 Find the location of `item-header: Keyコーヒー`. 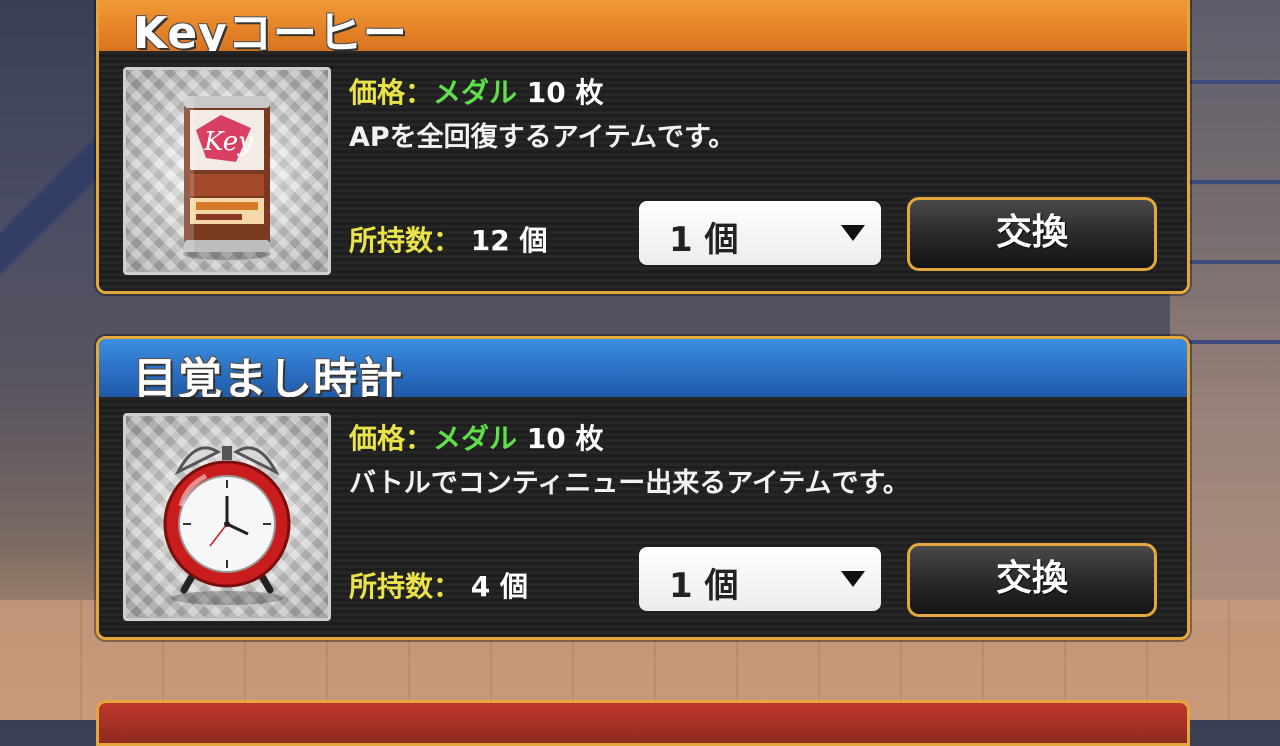

item-header: Keyコーヒー is located at coordinates (643, 29).